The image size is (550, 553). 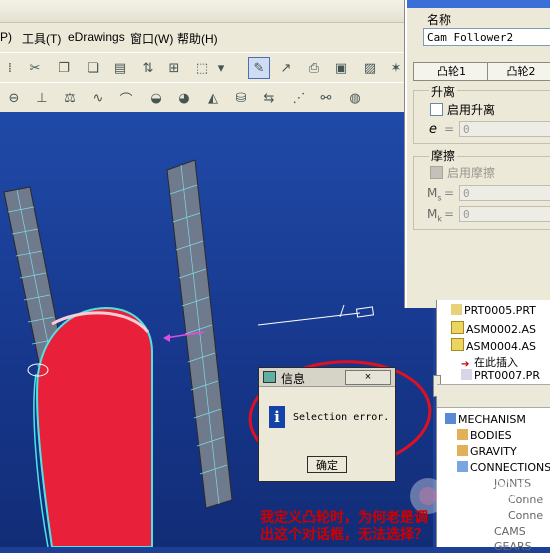 What do you see at coordinates (355, 98) in the screenshot?
I see `appearance-icon: ◍` at bounding box center [355, 98].